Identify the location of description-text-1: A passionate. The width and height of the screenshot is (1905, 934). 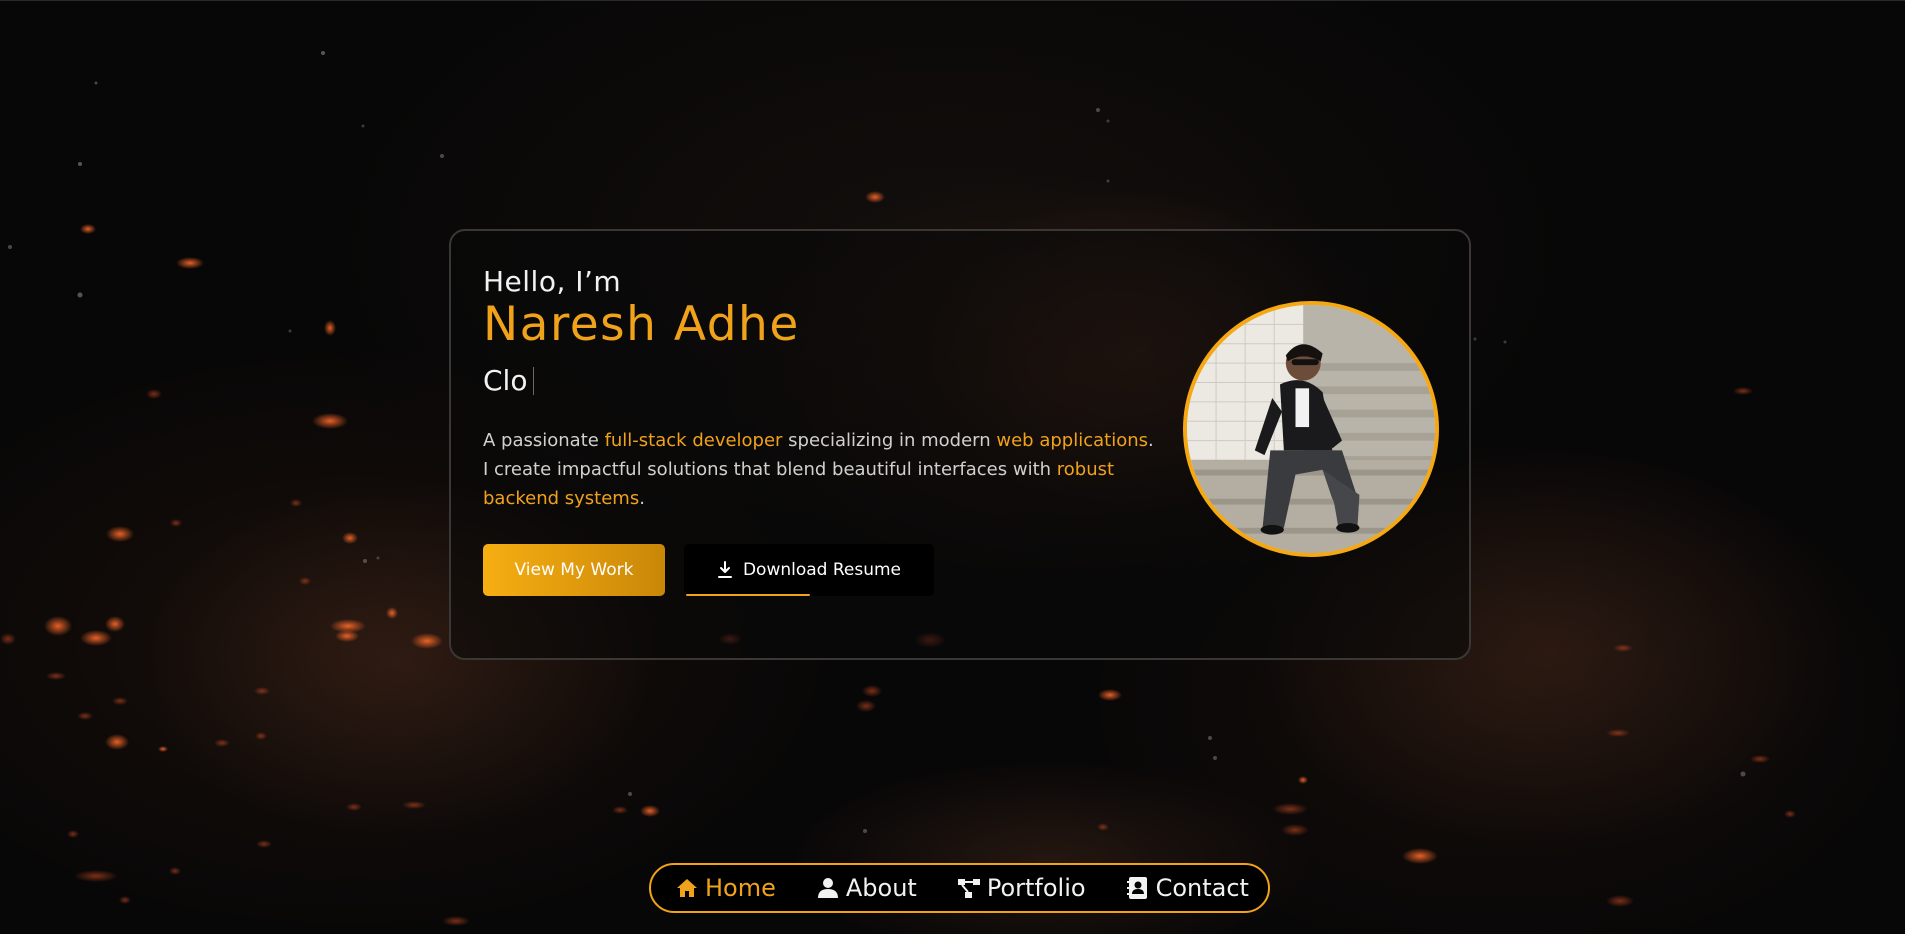
(544, 440).